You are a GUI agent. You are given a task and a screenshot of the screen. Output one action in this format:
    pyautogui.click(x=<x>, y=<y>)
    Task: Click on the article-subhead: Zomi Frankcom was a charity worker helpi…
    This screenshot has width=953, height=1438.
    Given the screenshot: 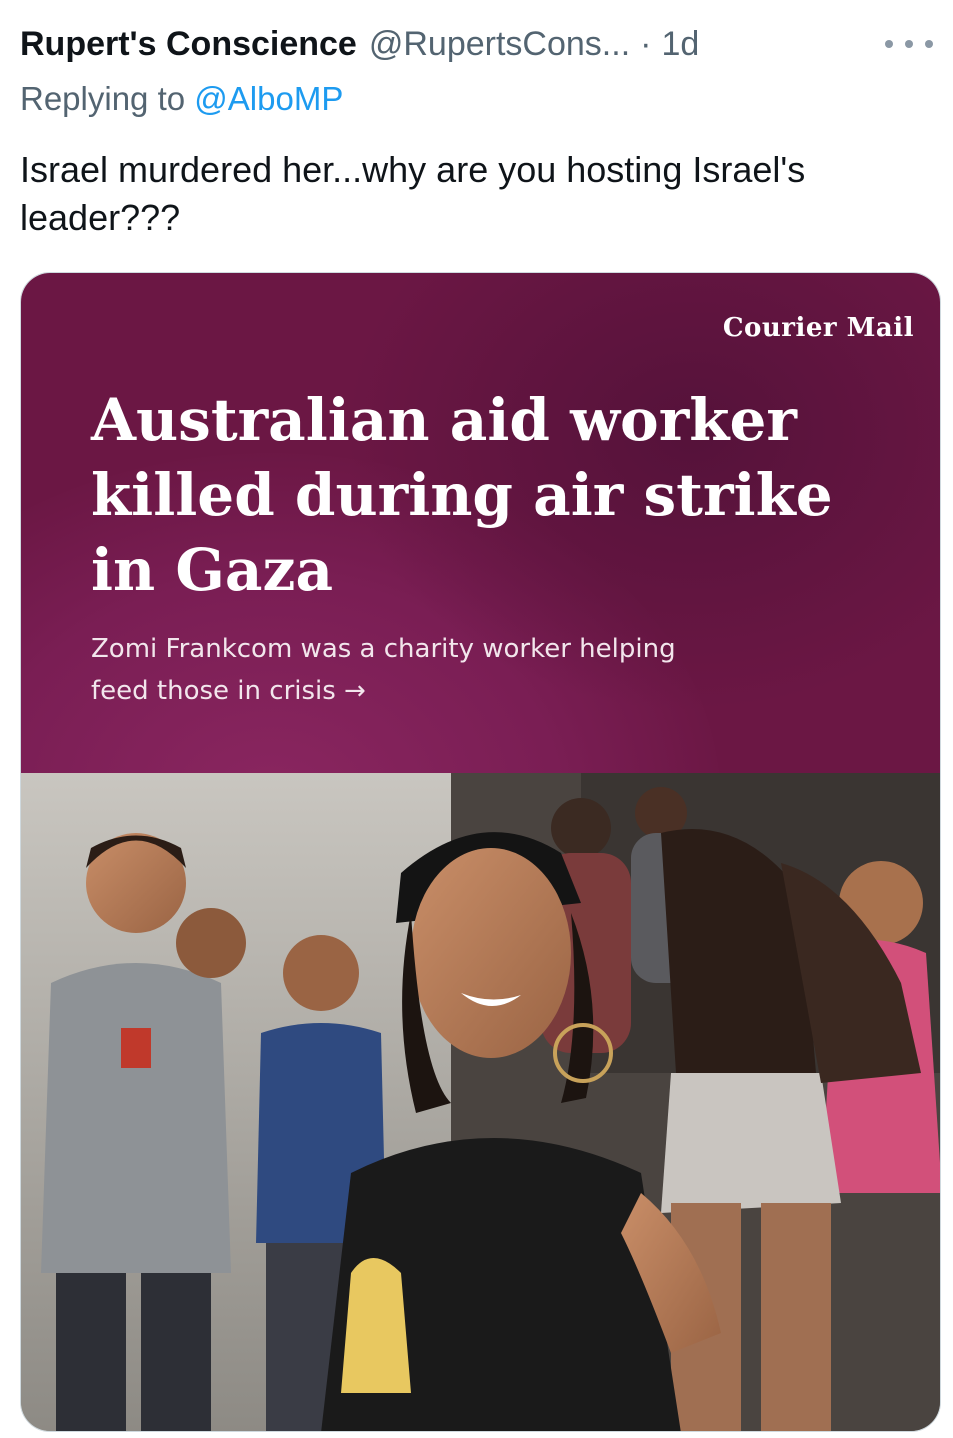 What is the action you would take?
    pyautogui.click(x=383, y=670)
    